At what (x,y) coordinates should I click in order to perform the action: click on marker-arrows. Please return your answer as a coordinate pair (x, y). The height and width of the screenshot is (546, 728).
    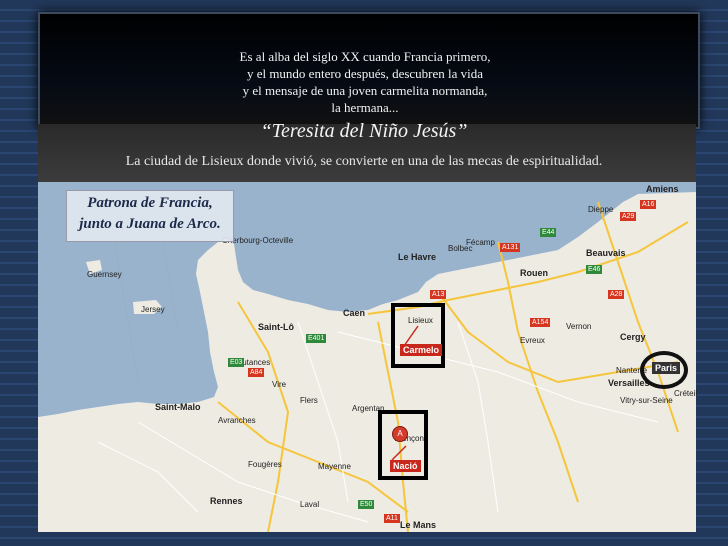
    Looking at the image, I should click on (405, 393).